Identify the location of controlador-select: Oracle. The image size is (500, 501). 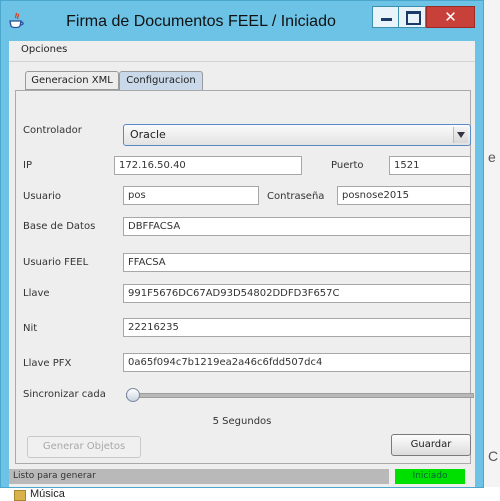
(297, 135).